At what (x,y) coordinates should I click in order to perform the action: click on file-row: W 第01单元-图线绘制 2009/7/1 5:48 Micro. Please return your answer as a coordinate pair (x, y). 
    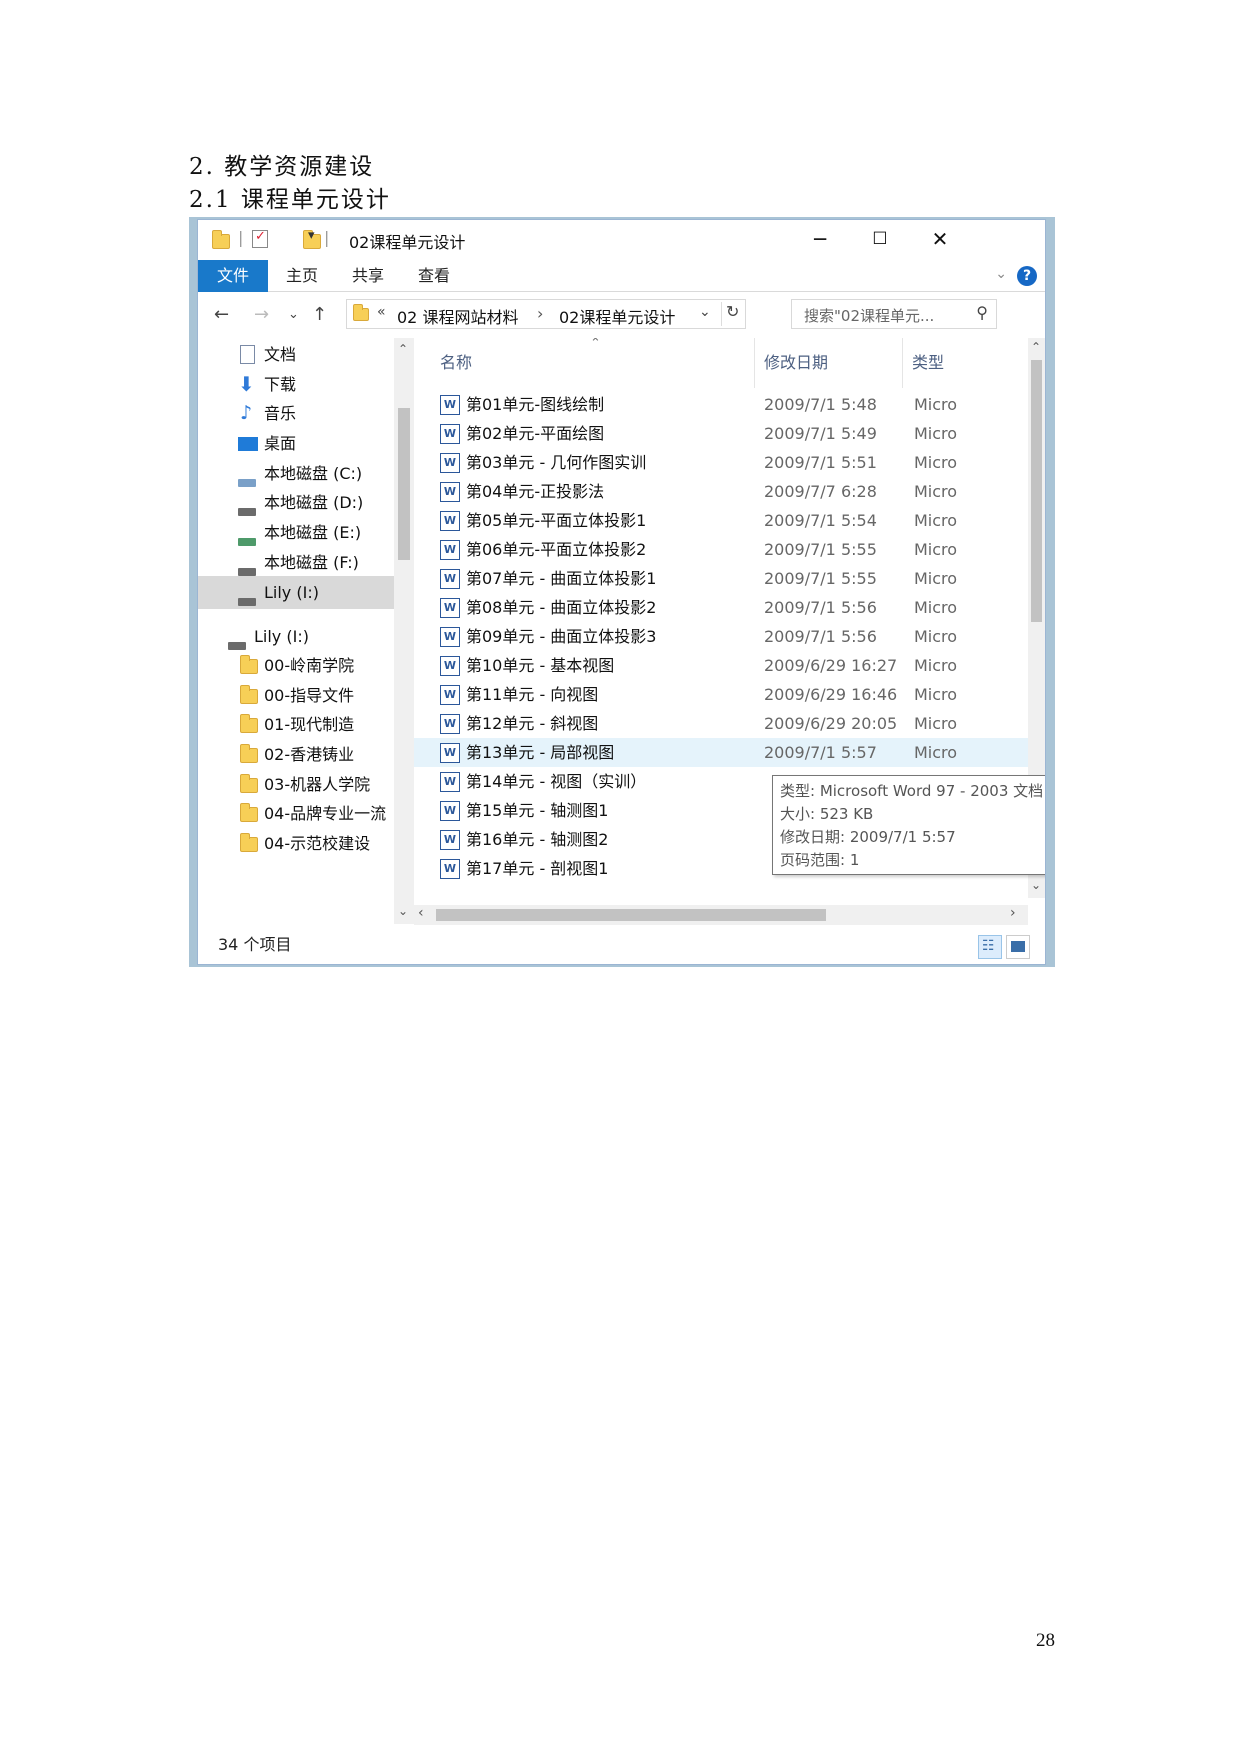
    Looking at the image, I should click on (721, 404).